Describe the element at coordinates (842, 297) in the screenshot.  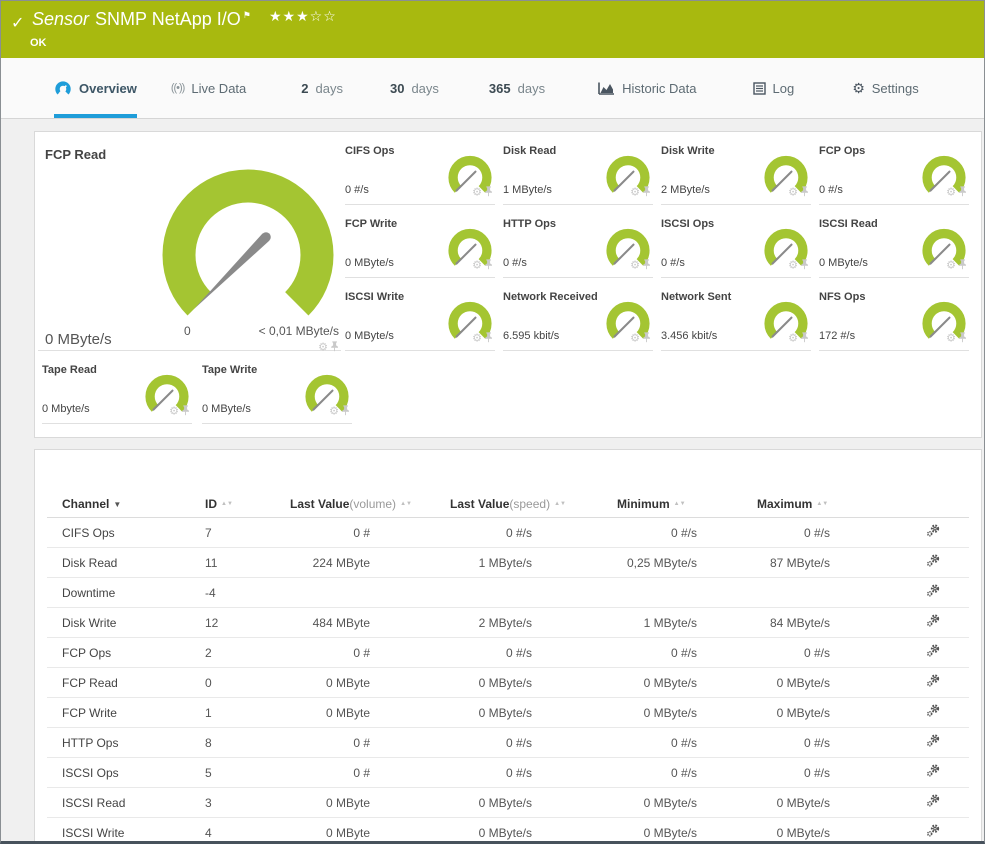
I see `gauge-tile-label: NFS Ops` at that location.